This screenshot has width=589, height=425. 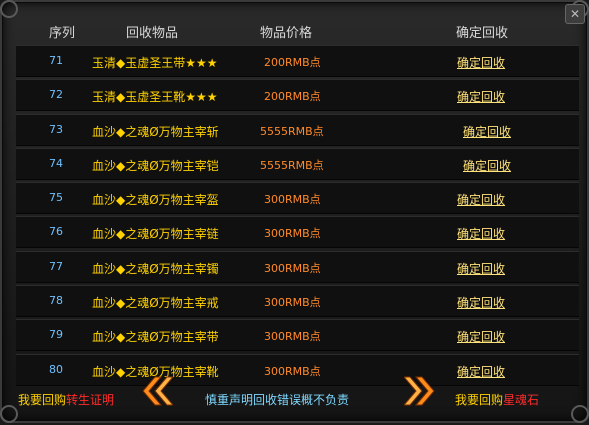 What do you see at coordinates (521, 400) in the screenshot?
I see `buyback-right-link: 星魂石` at bounding box center [521, 400].